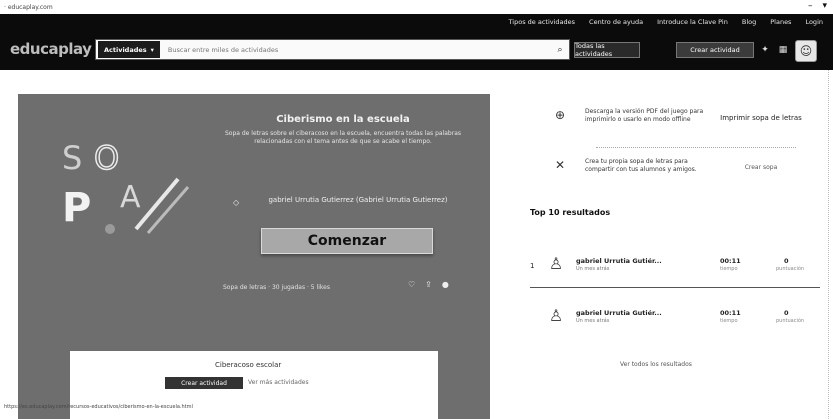 Image resolution: width=833 pixels, height=419 pixels. Describe the element at coordinates (817, 6) in the screenshot. I see `window-controls: – ▾` at that location.